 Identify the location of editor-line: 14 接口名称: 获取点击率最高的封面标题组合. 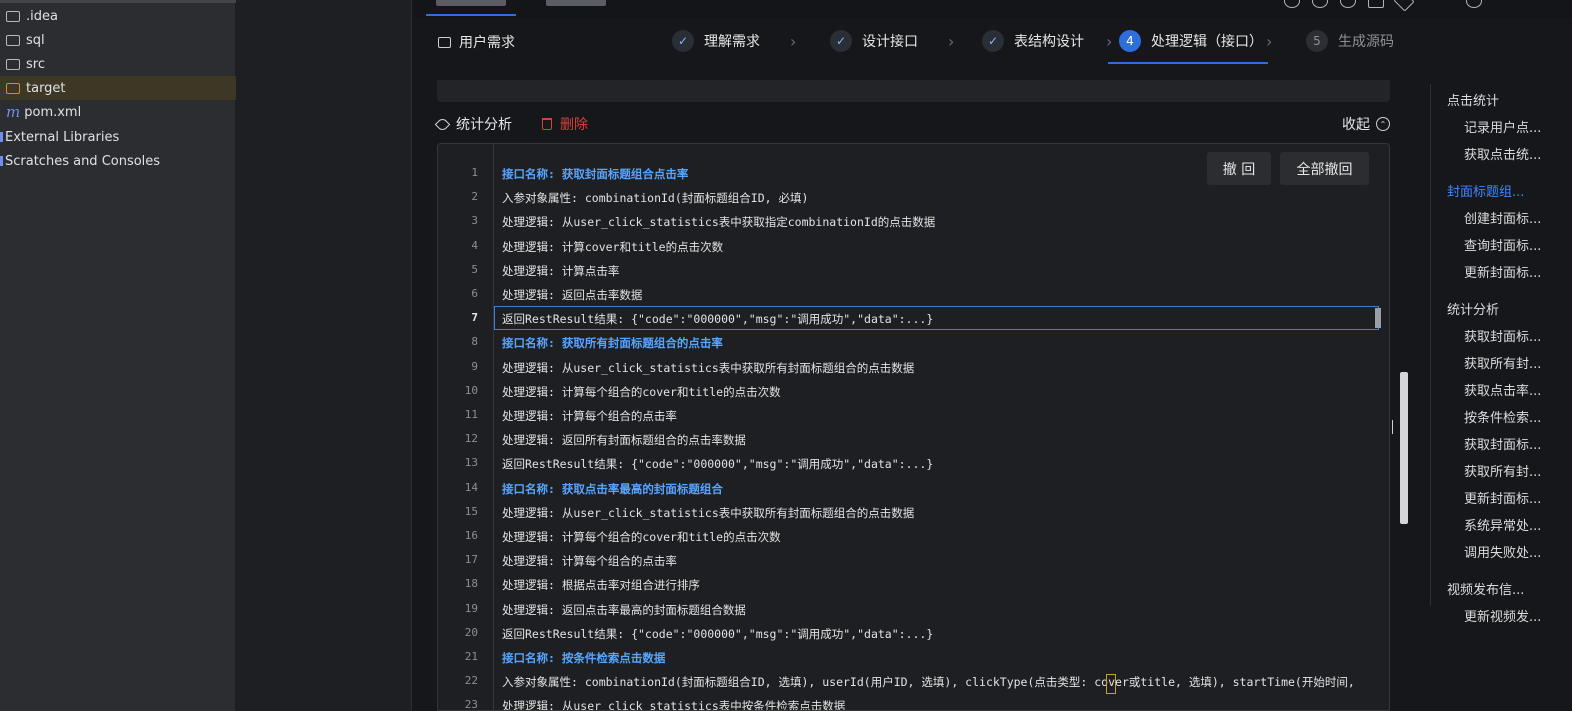
(913, 488).